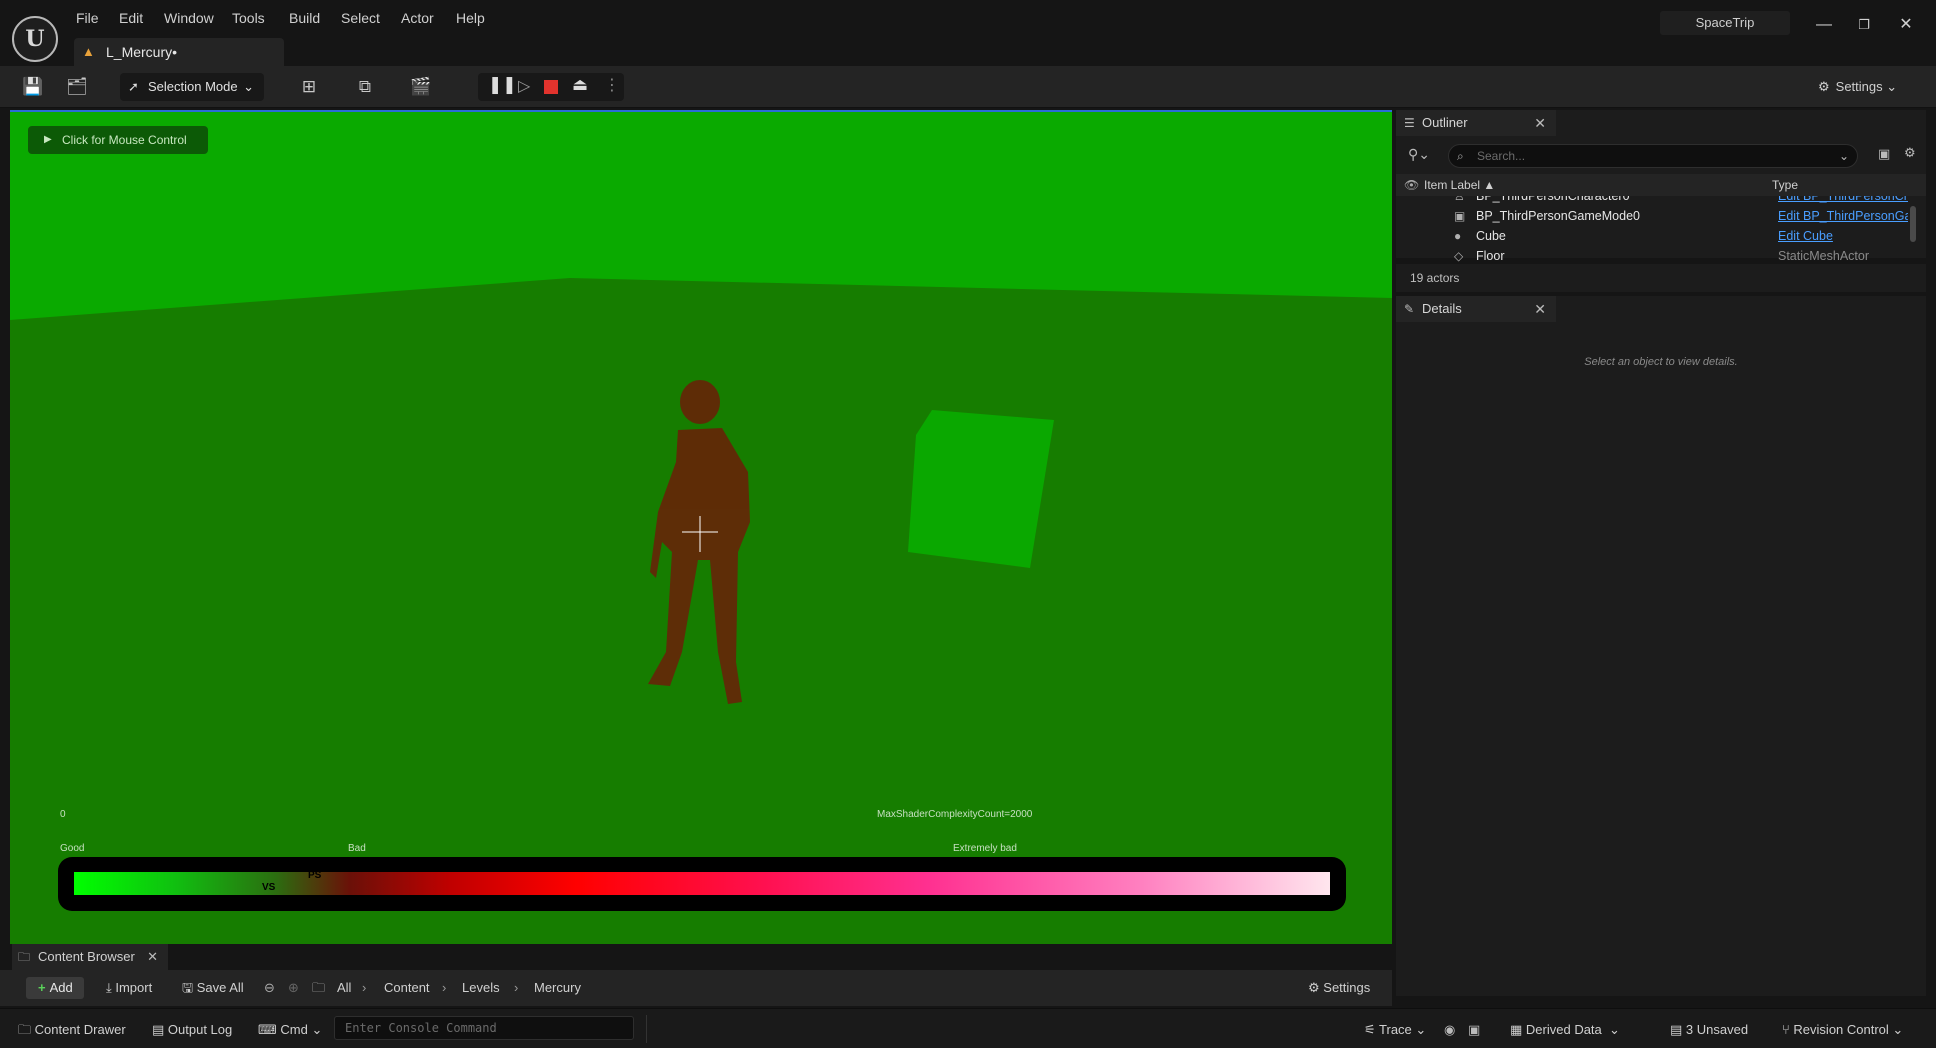  Describe the element at coordinates (293, 988) in the screenshot. I see `forward-icon: ⊕` at that location.